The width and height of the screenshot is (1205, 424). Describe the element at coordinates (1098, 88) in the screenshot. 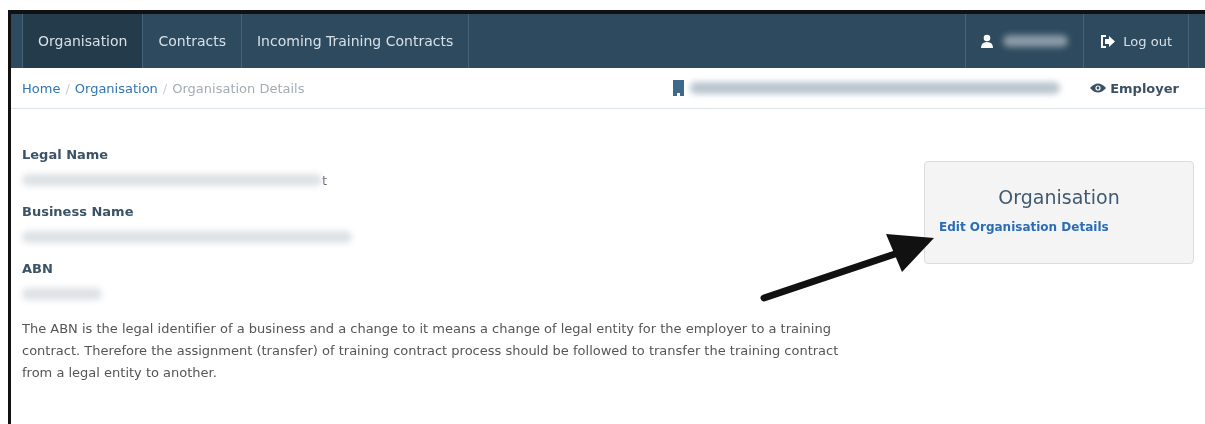

I see `eye-icon` at that location.